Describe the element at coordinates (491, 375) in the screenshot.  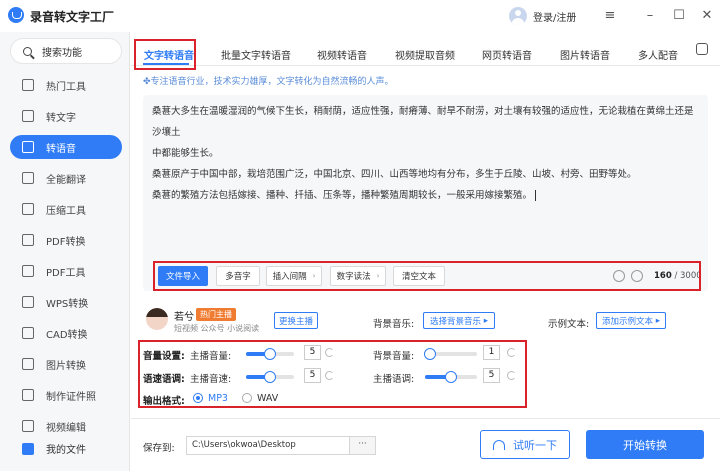
I see `anchor-tone-value: 5` at that location.